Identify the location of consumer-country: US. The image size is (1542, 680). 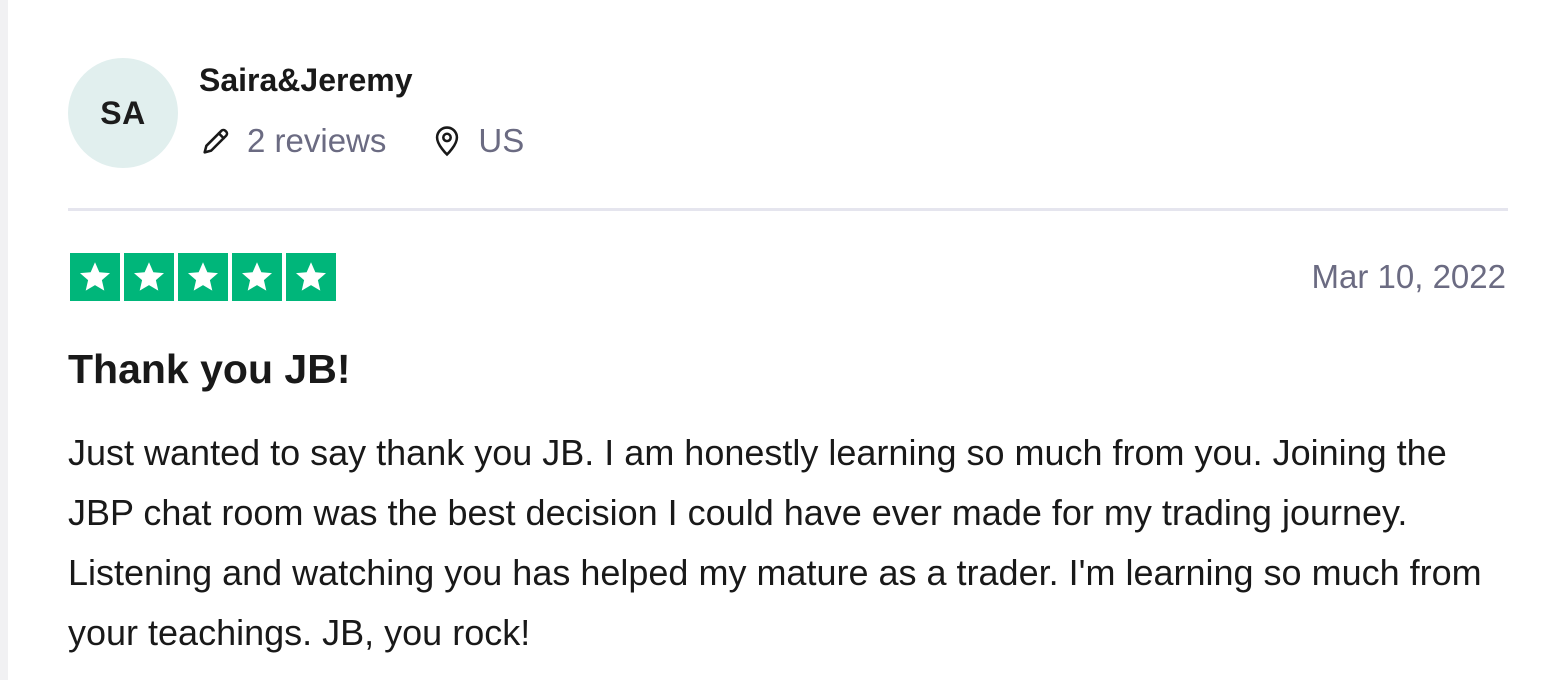
(501, 140).